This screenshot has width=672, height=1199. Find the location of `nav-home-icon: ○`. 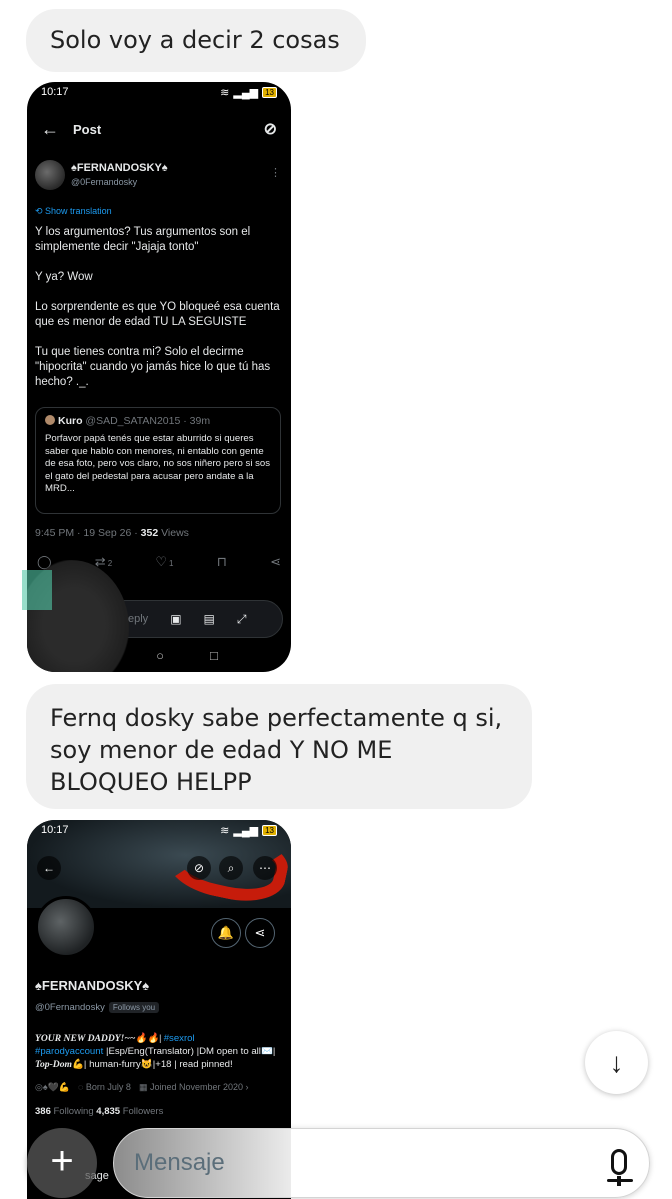

nav-home-icon: ○ is located at coordinates (160, 657).